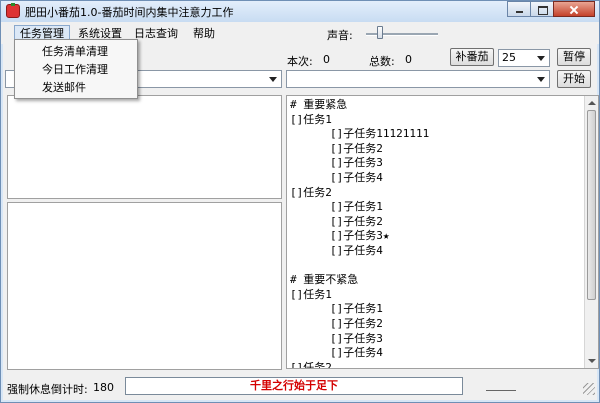 This screenshot has height=403, width=600. What do you see at coordinates (382, 61) in the screenshot?
I see `total-label: 总数:` at bounding box center [382, 61].